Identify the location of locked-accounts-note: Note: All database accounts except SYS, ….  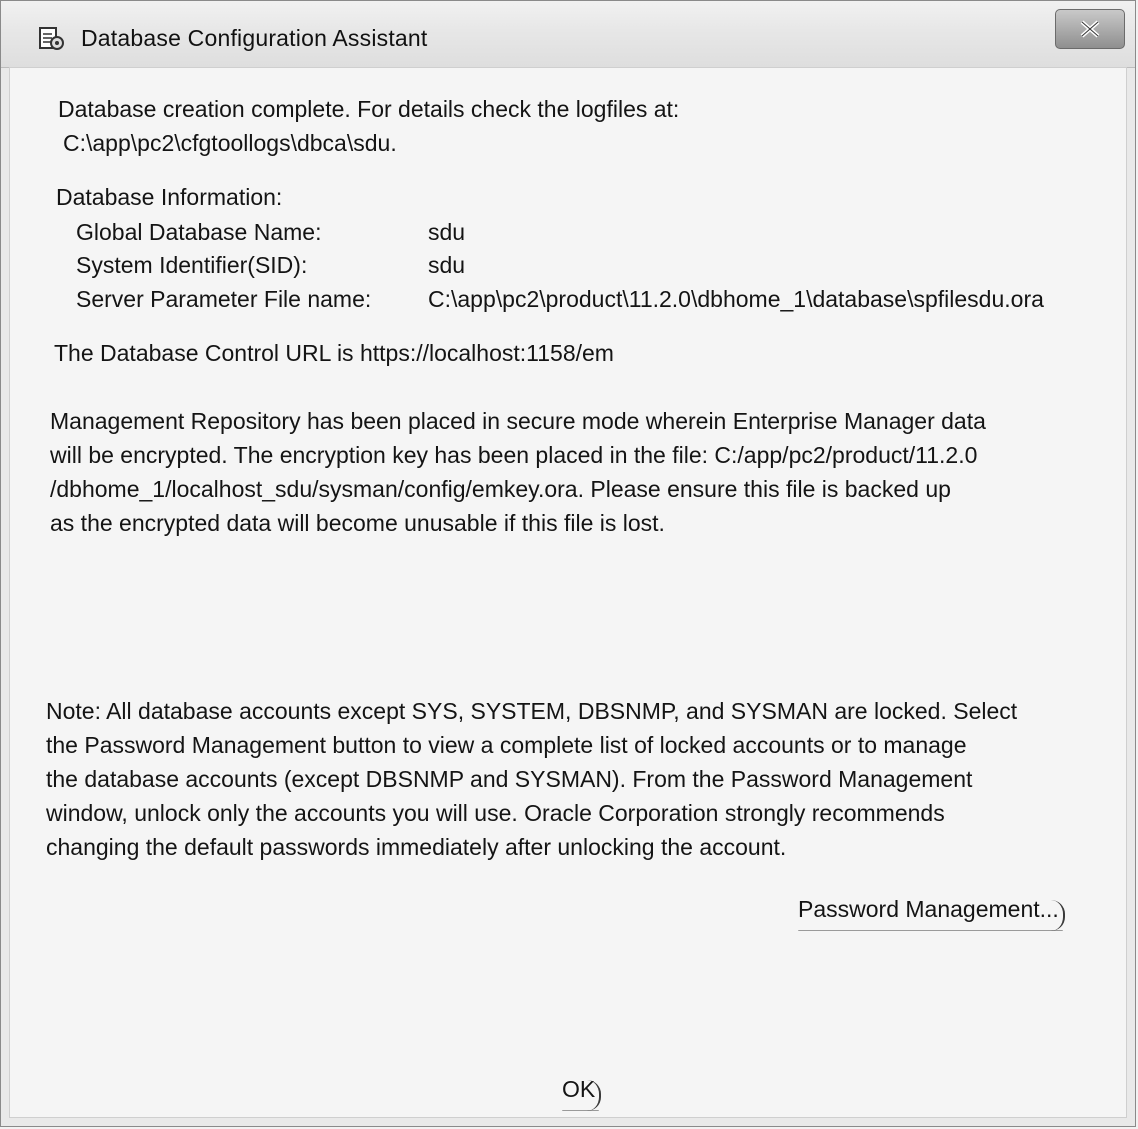
(531, 779).